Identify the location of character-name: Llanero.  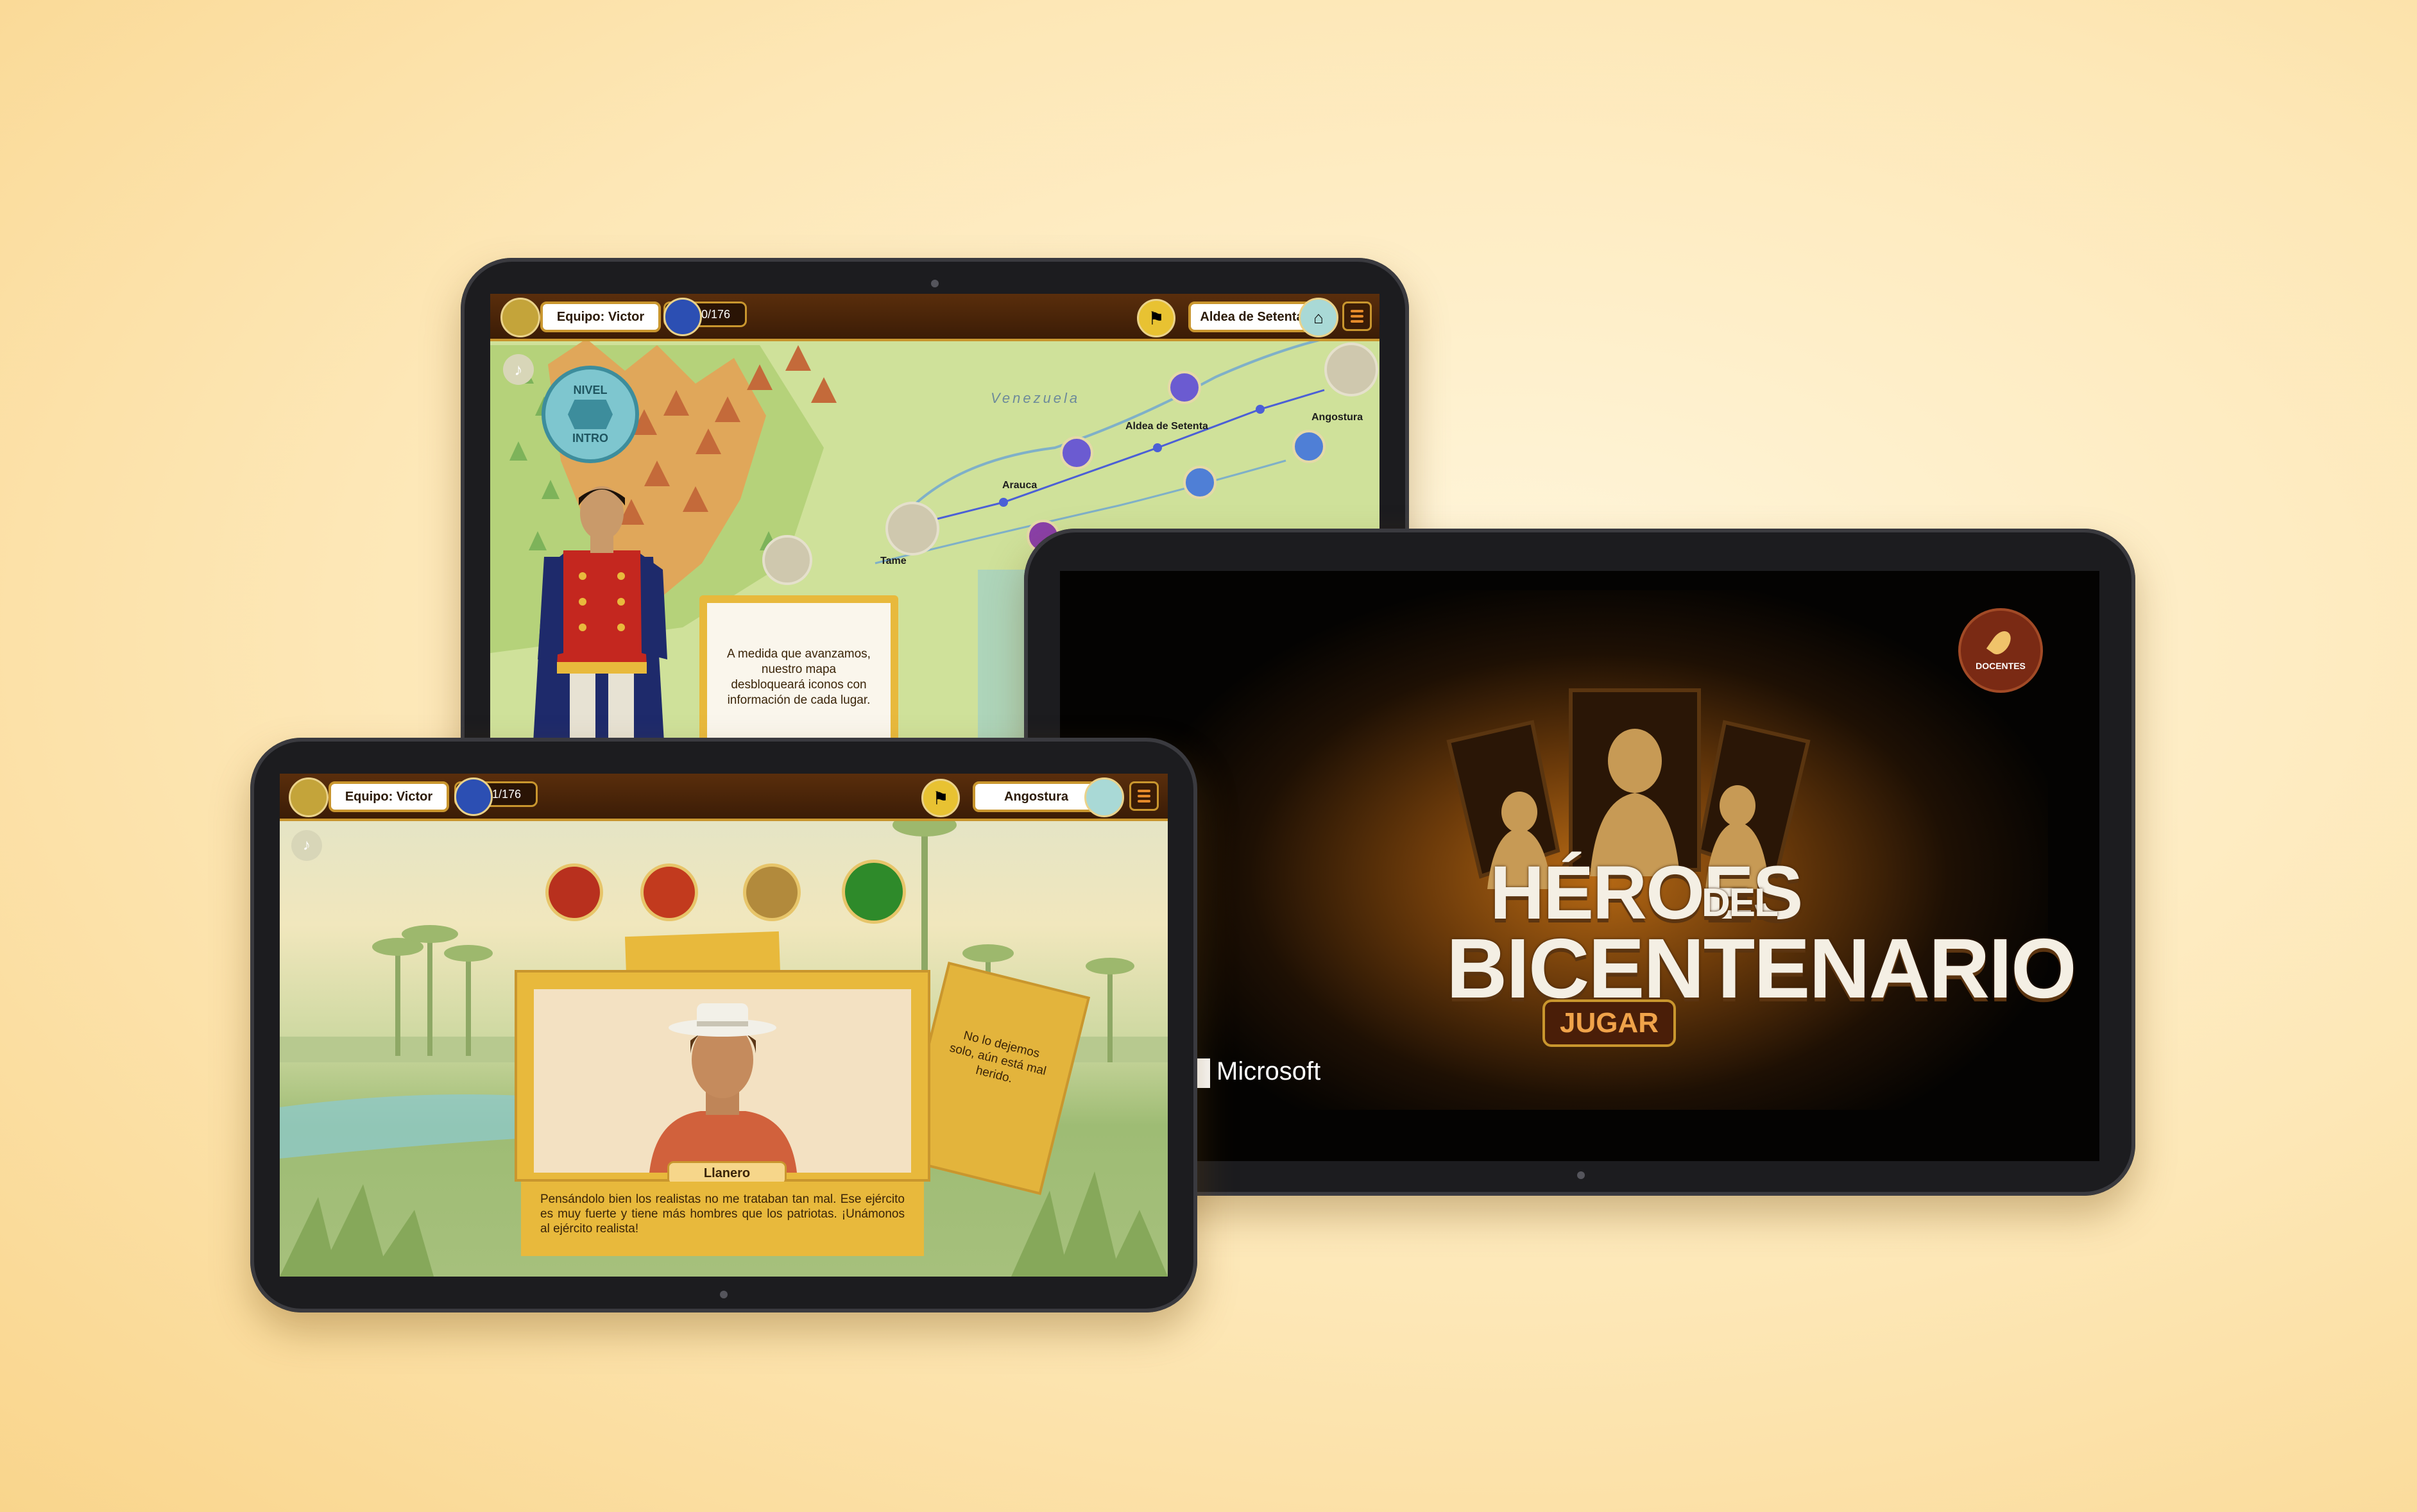
(727, 1173).